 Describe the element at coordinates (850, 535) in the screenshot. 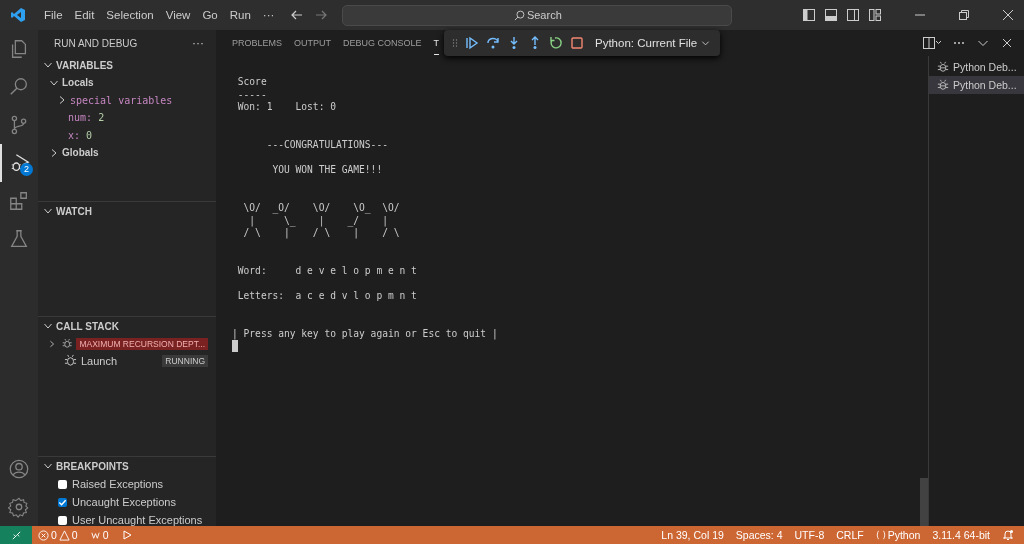

I see `status-item: CRLF` at that location.